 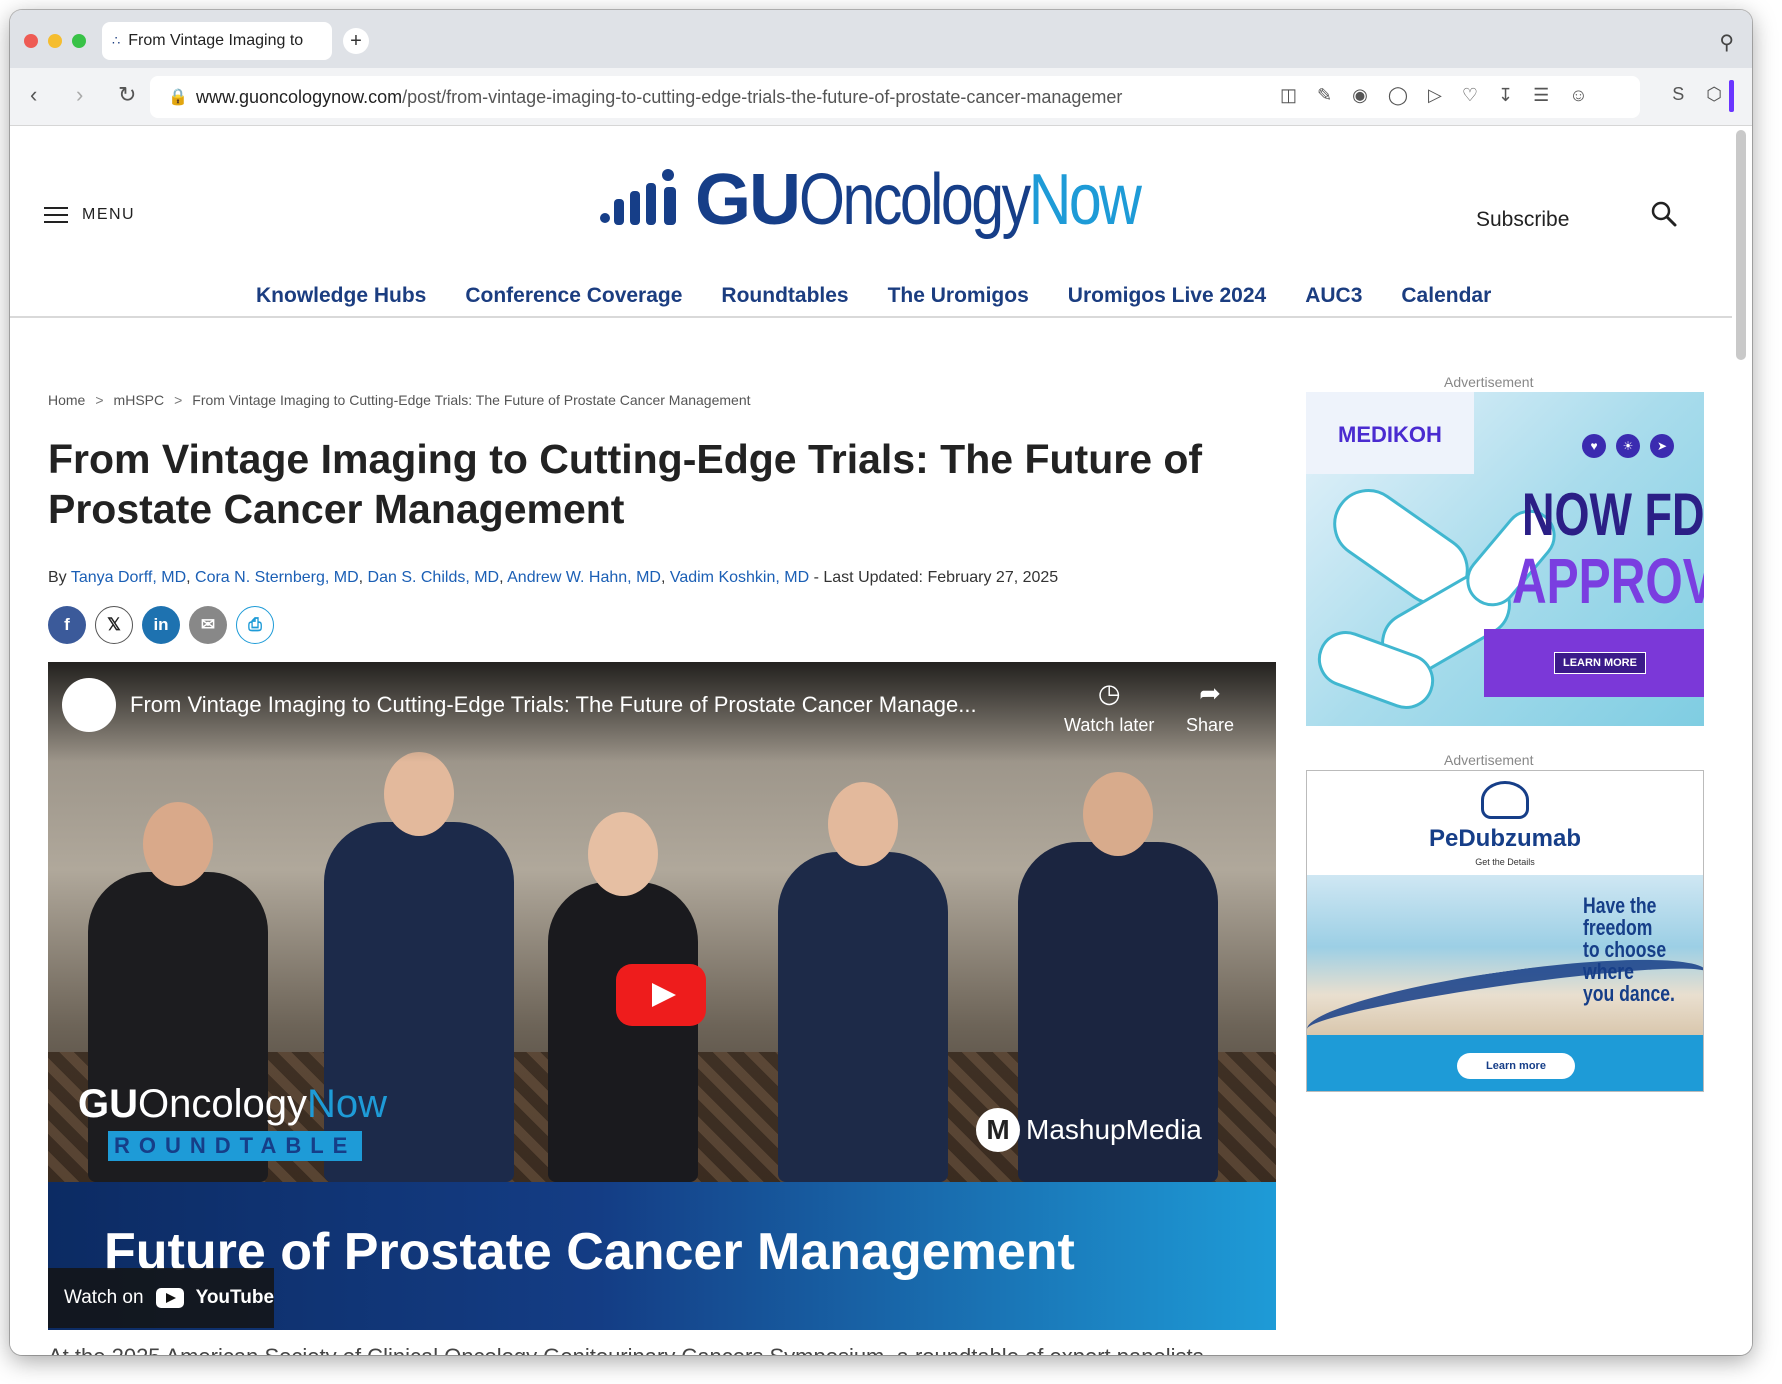 What do you see at coordinates (89, 705) in the screenshot?
I see `channel-avatar` at bounding box center [89, 705].